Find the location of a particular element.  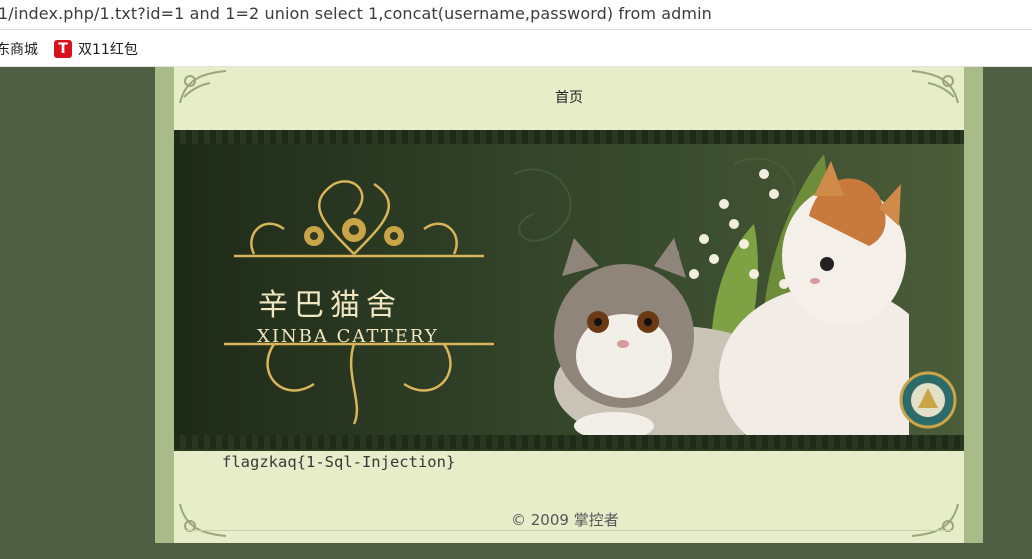

query-result-text: flagzkaq{1-Sql-Injection} is located at coordinates (339, 462).